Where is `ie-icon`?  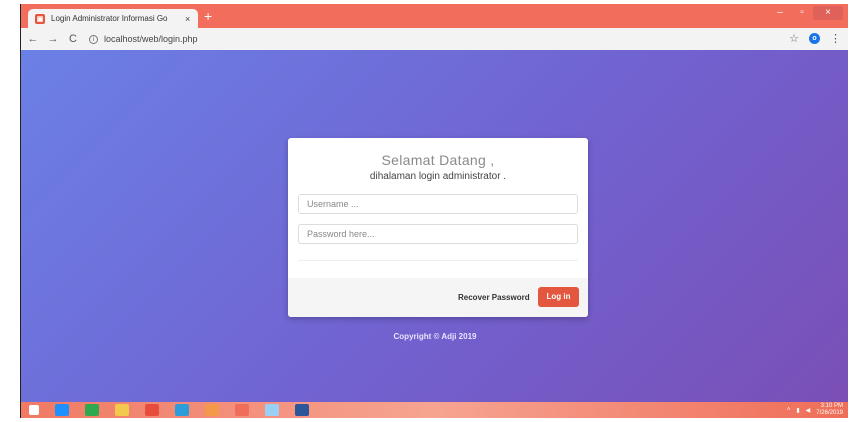
ie-icon is located at coordinates (62, 410).